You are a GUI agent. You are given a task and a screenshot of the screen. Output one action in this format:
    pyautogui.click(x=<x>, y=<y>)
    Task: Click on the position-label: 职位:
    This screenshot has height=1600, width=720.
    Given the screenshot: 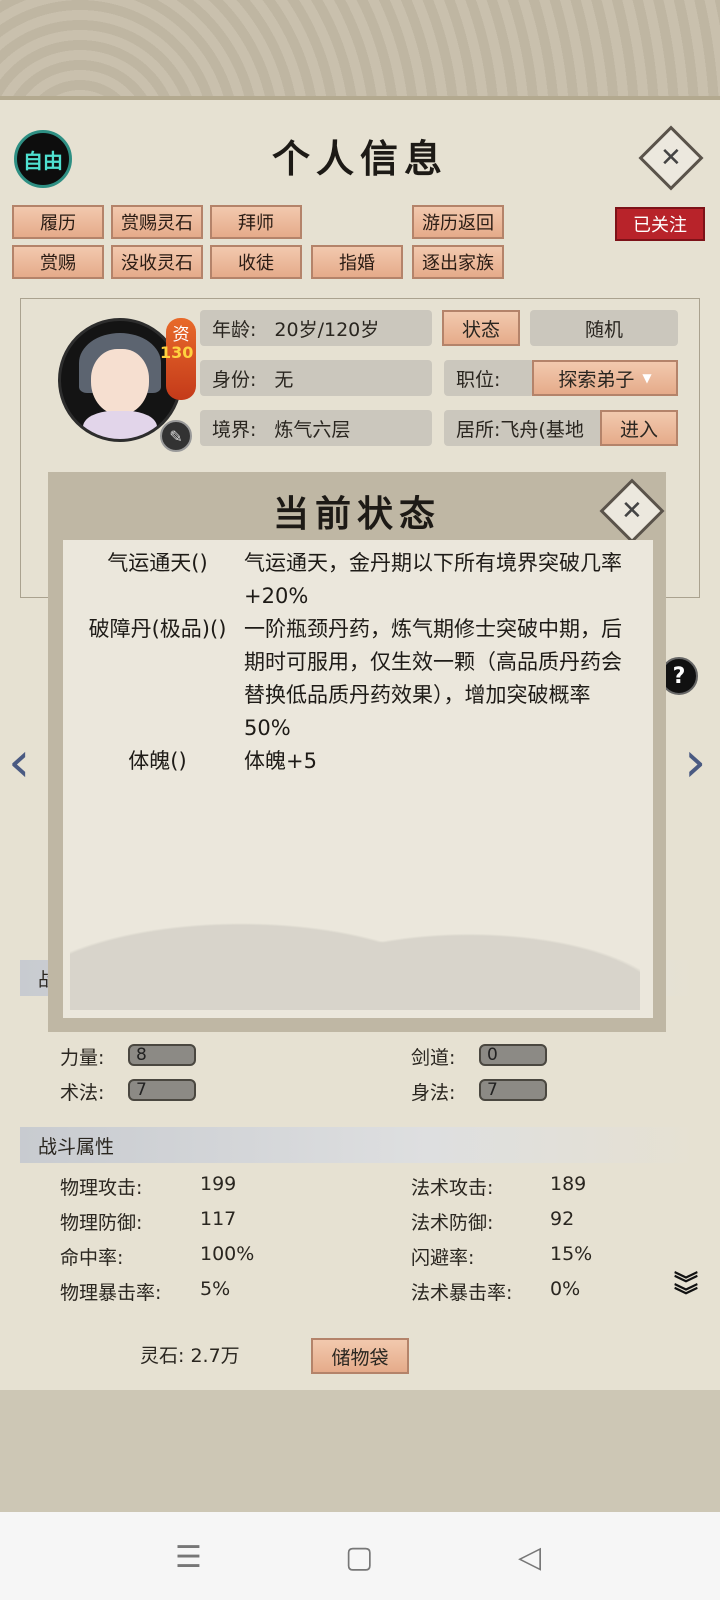 What is the action you would take?
    pyautogui.click(x=489, y=378)
    